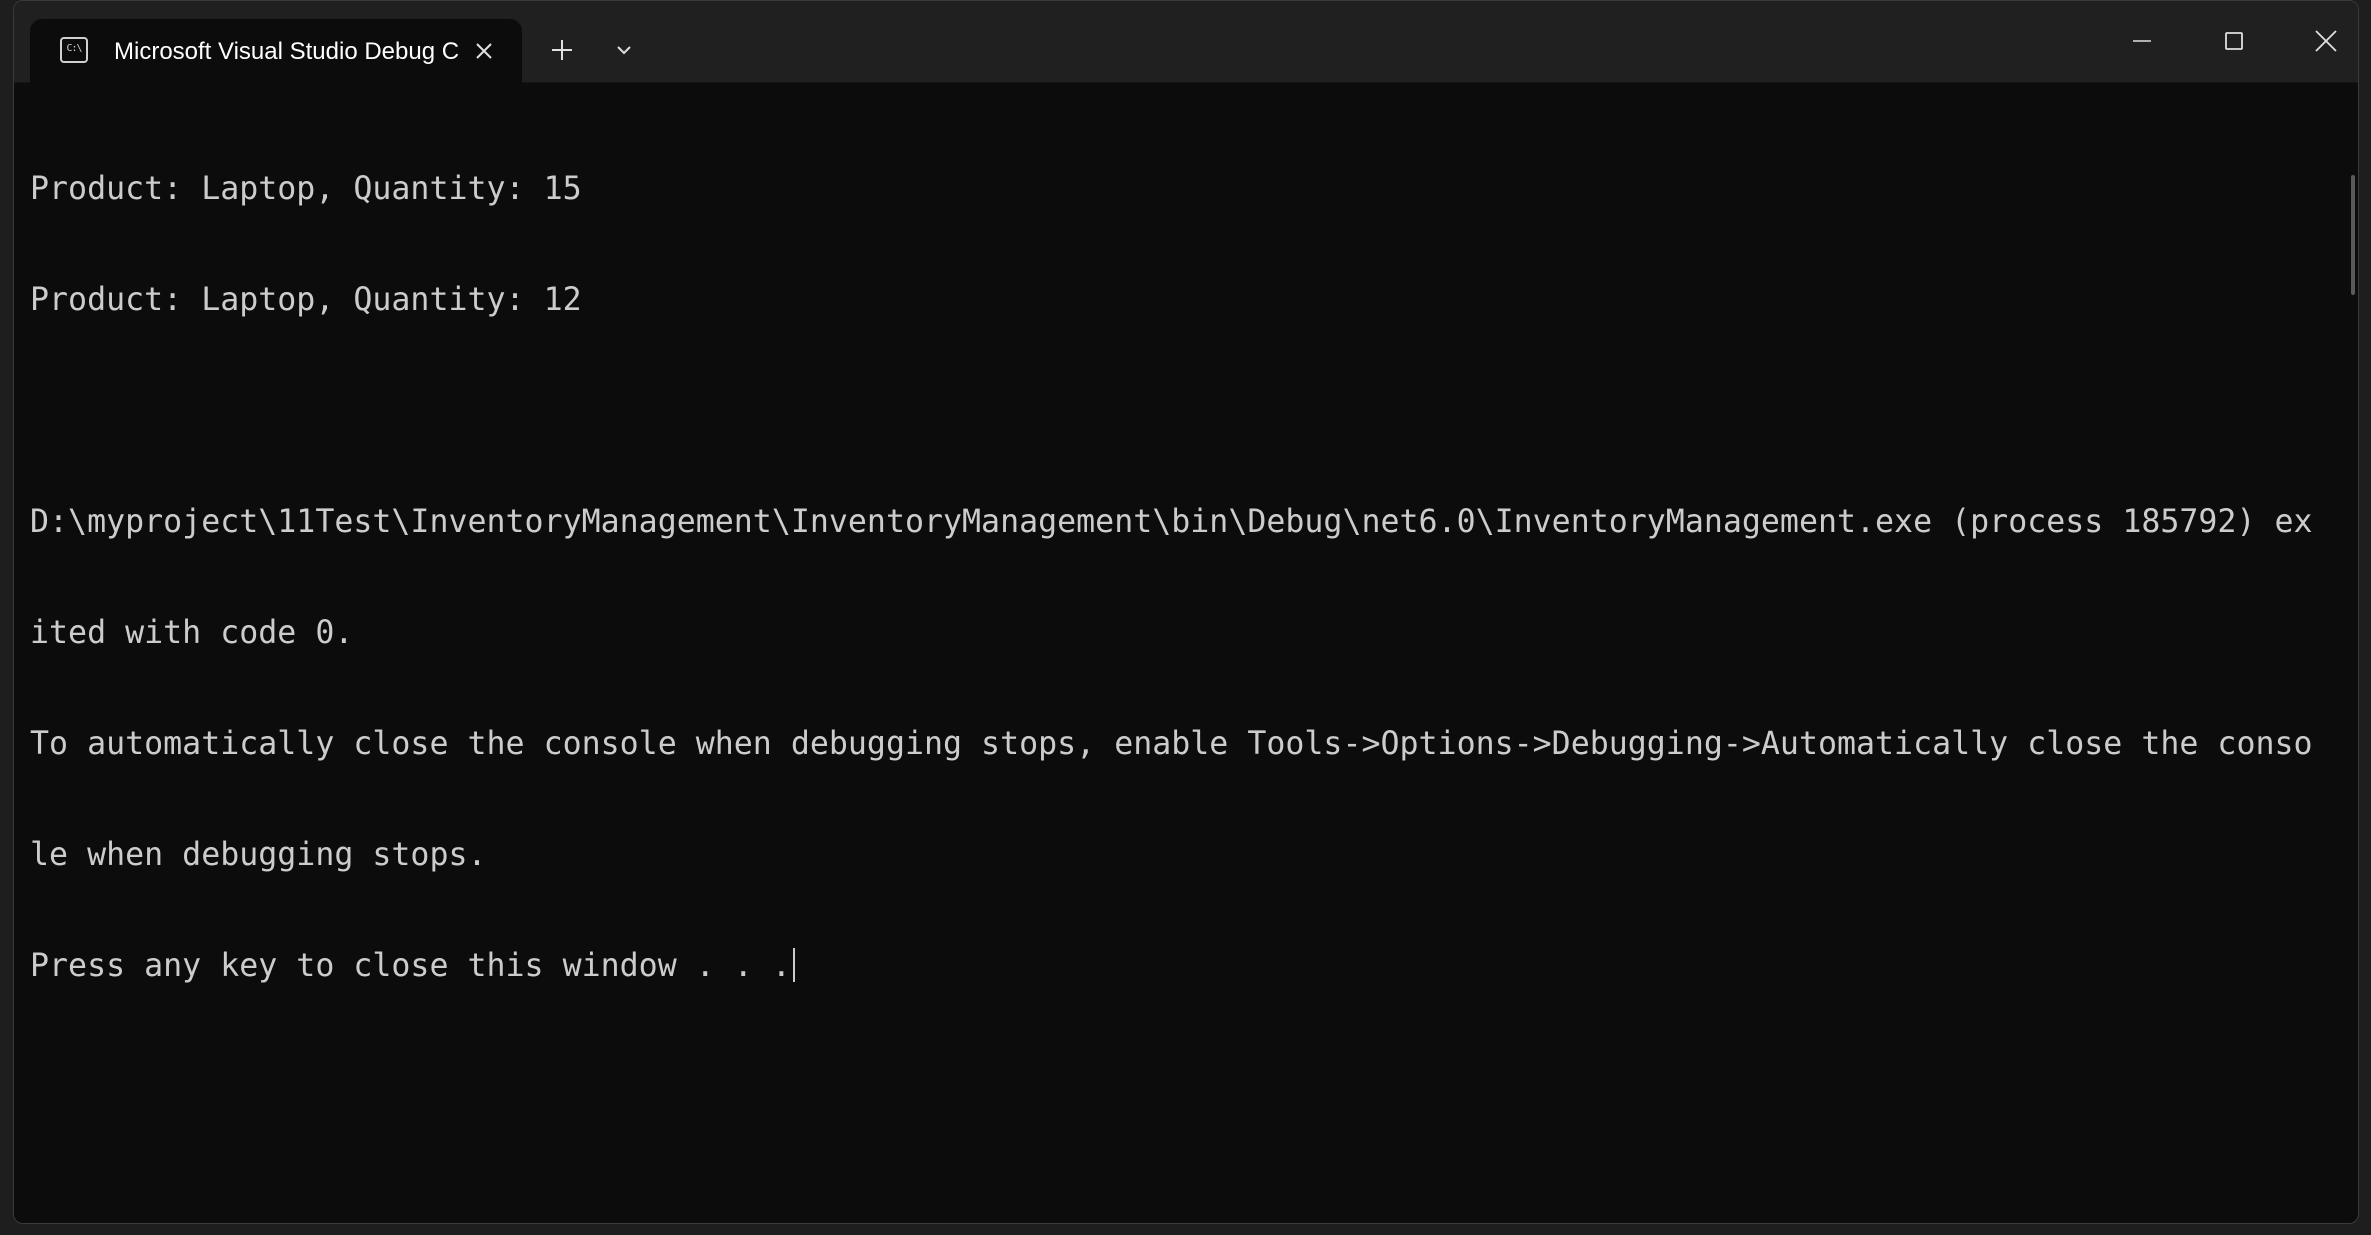 The image size is (2371, 1235). Describe the element at coordinates (2353, 235) in the screenshot. I see `scrollbar-thumb` at that location.